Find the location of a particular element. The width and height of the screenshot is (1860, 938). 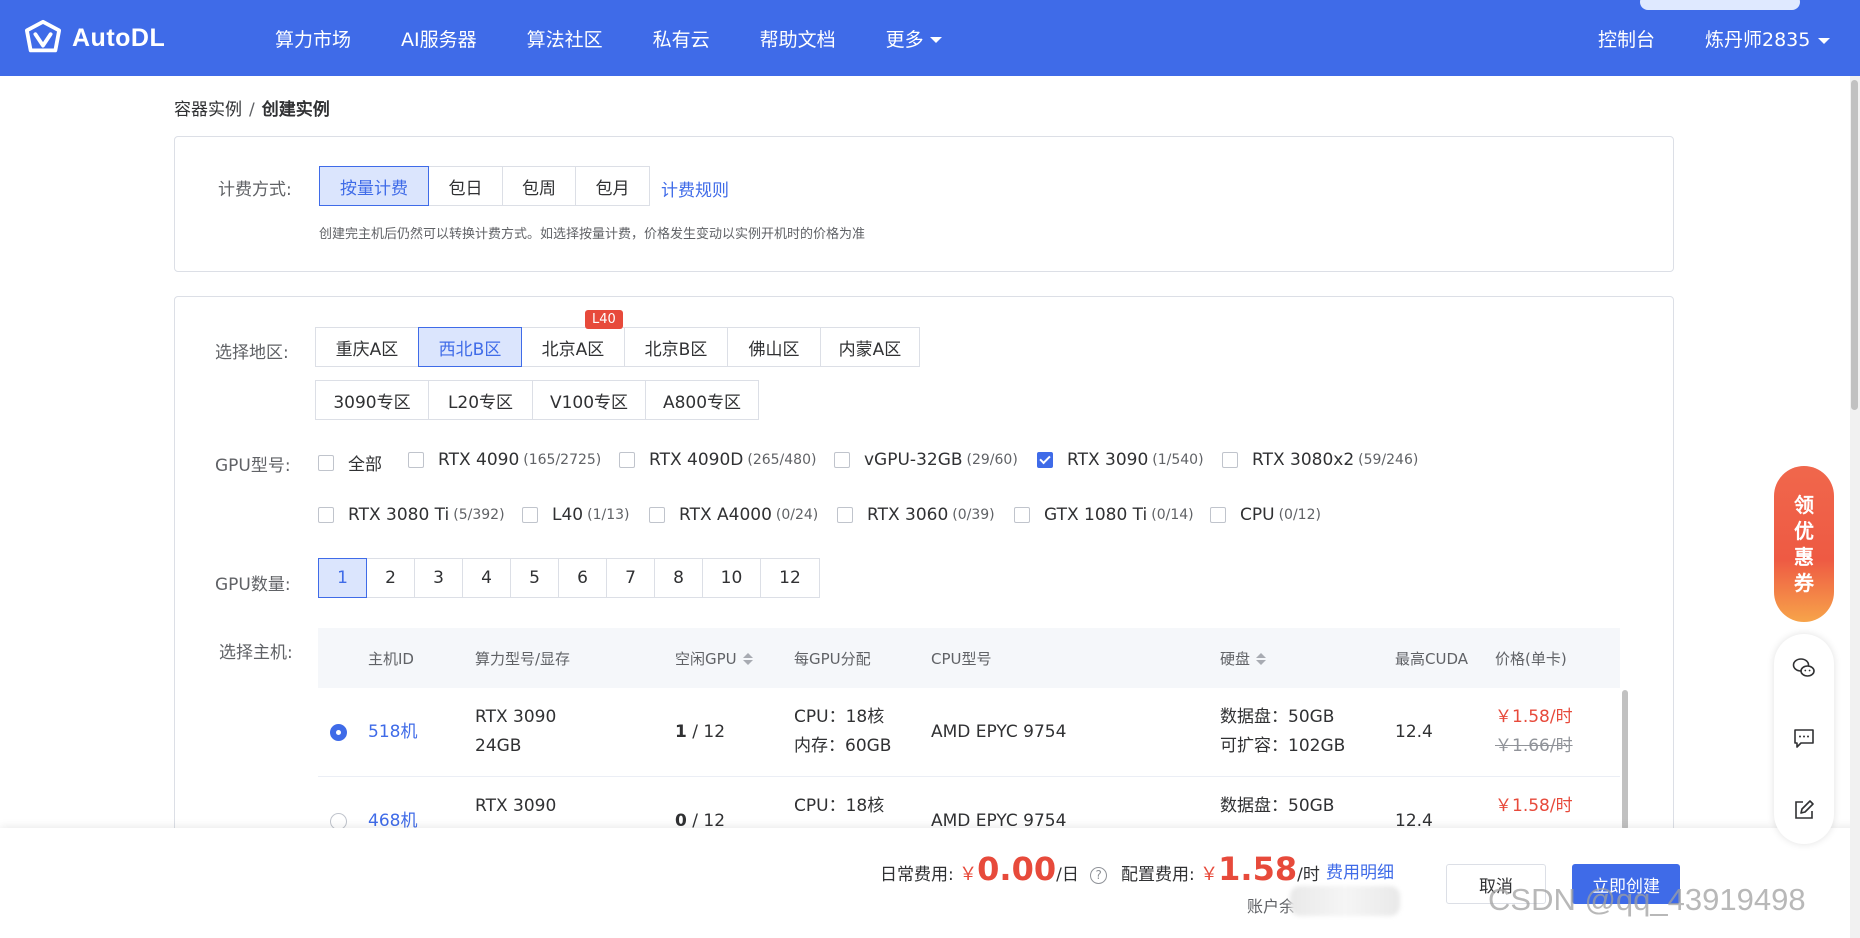

gpu-count-12: 12 is located at coordinates (790, 578).